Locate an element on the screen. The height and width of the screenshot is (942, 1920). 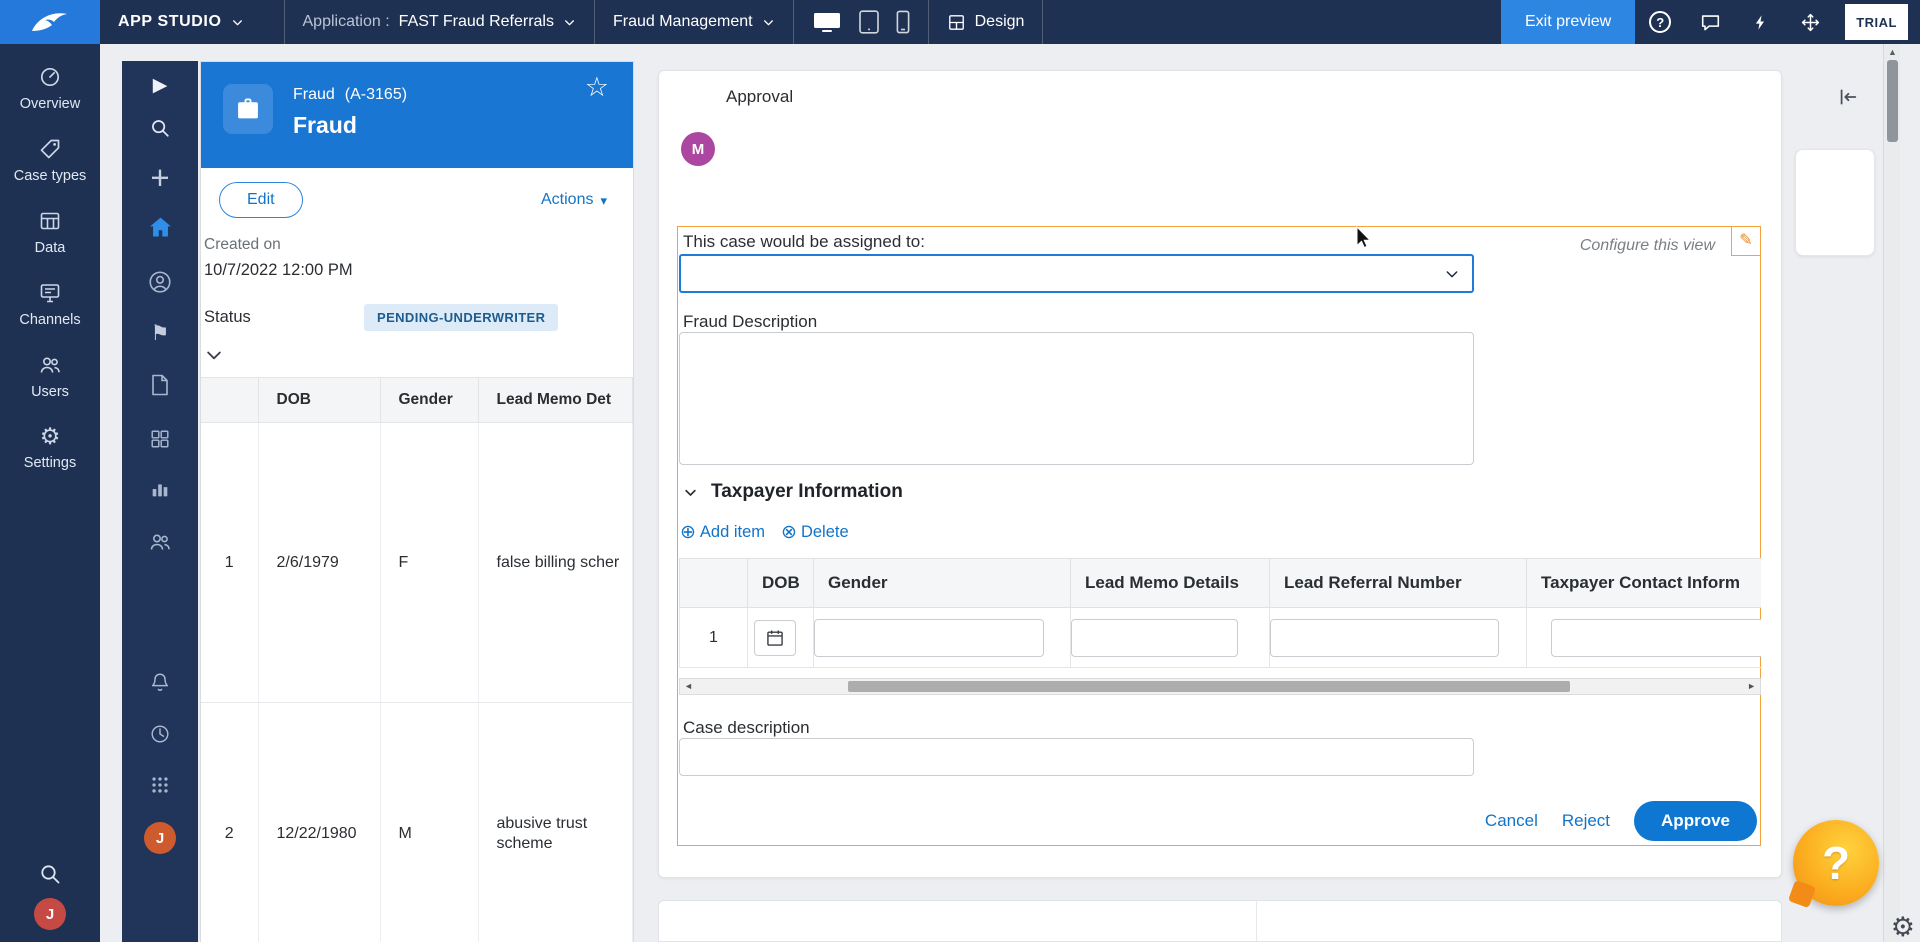
actions-menu-button: Actions ▾ is located at coordinates (574, 200).